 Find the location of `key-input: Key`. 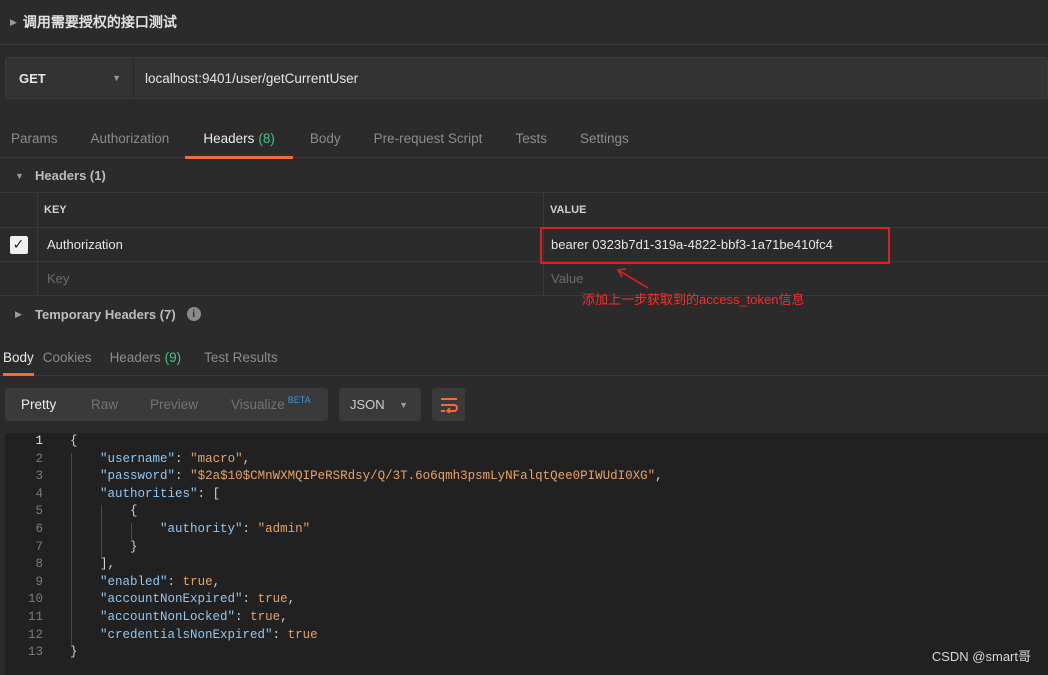

key-input: Key is located at coordinates (291, 278).